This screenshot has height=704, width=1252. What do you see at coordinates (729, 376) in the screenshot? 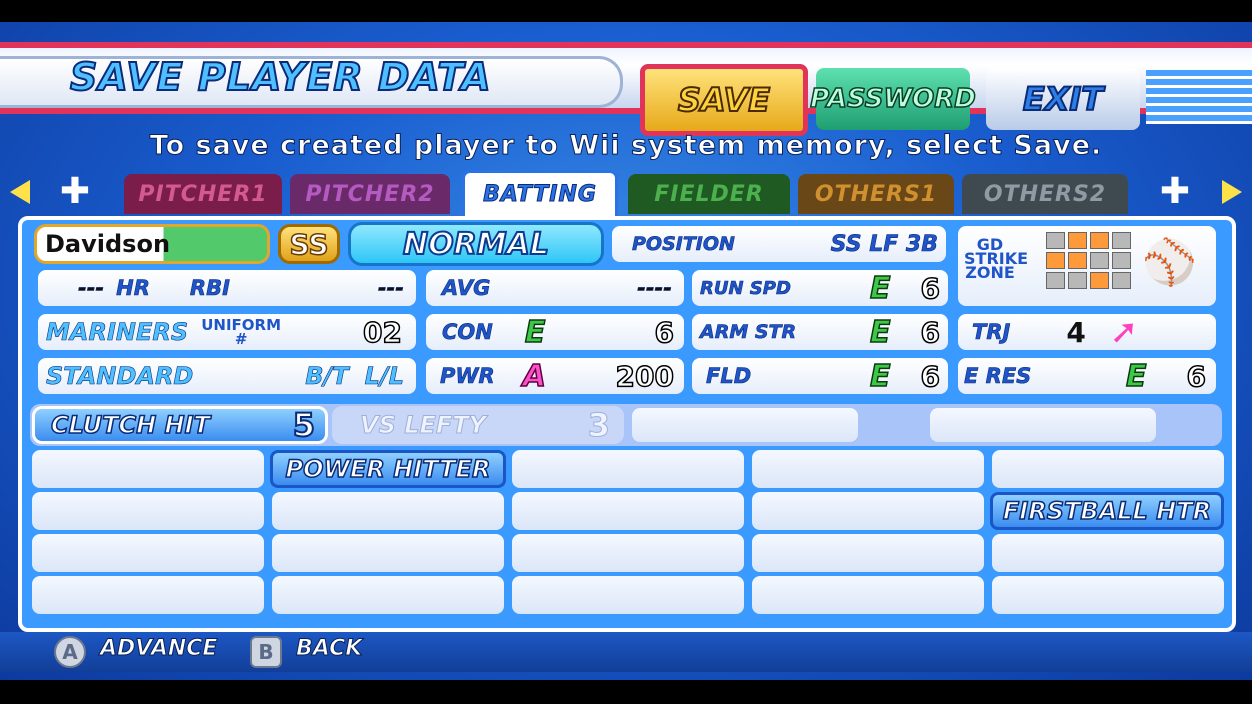
I see `fld-label: FLD` at bounding box center [729, 376].